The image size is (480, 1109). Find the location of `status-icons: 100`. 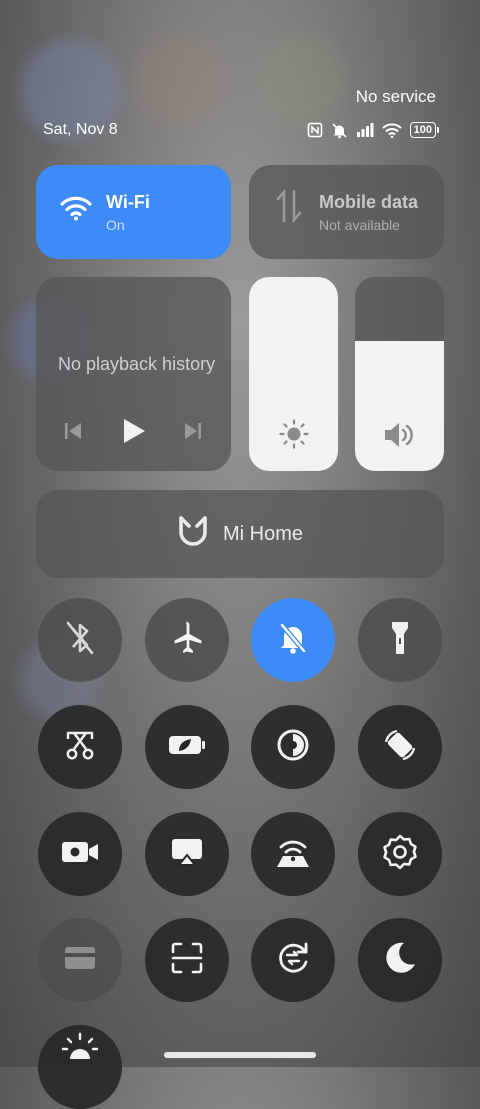

status-icons: 100 is located at coordinates (373, 130).